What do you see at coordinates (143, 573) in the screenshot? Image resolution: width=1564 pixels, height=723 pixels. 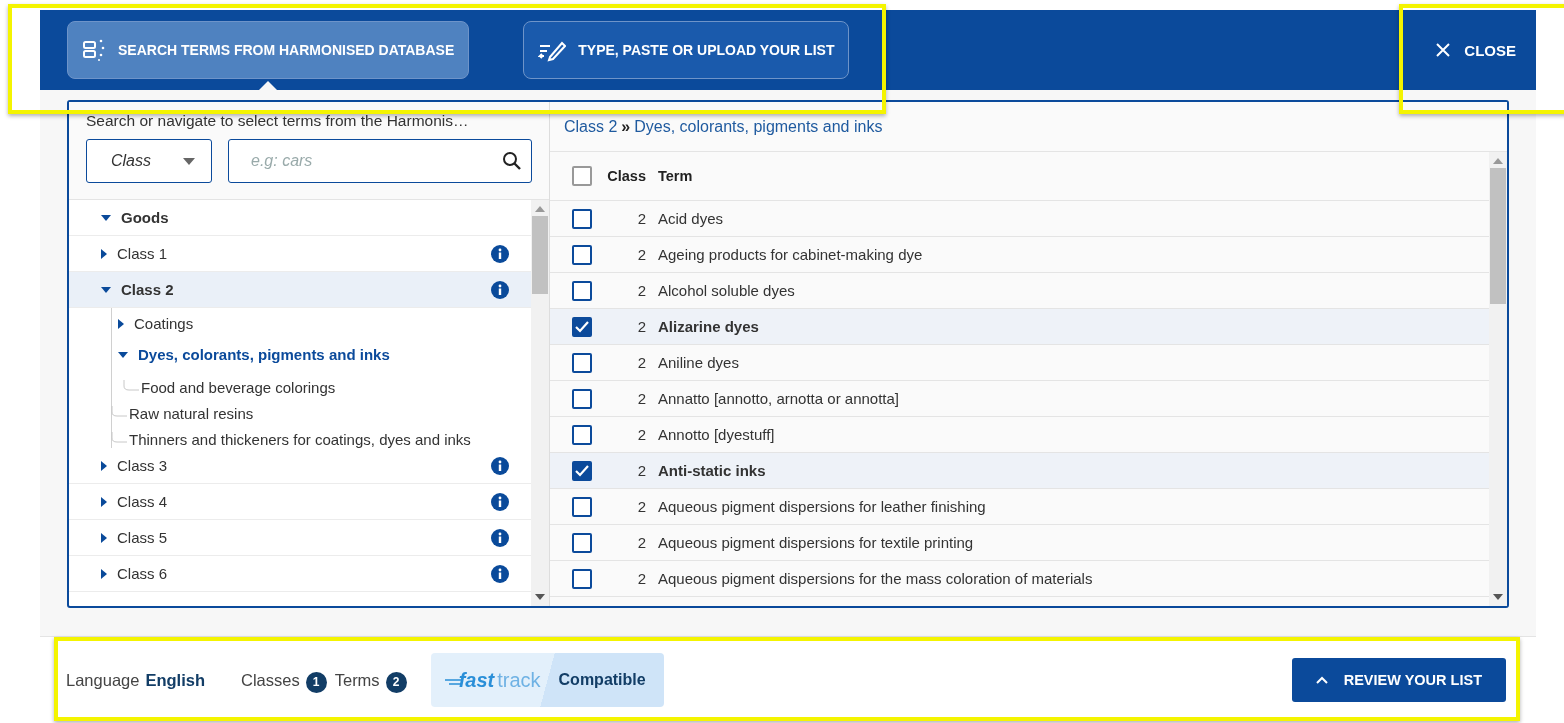 I see `tree-item-label: Class 6` at bounding box center [143, 573].